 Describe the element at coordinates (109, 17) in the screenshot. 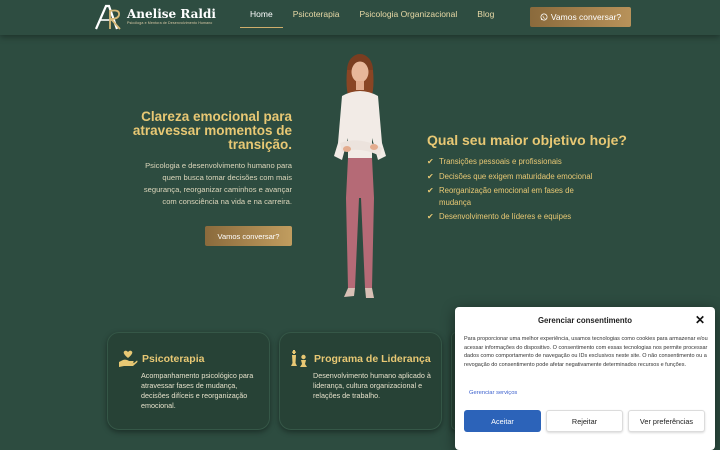

I see `logo-monogram-icon` at that location.